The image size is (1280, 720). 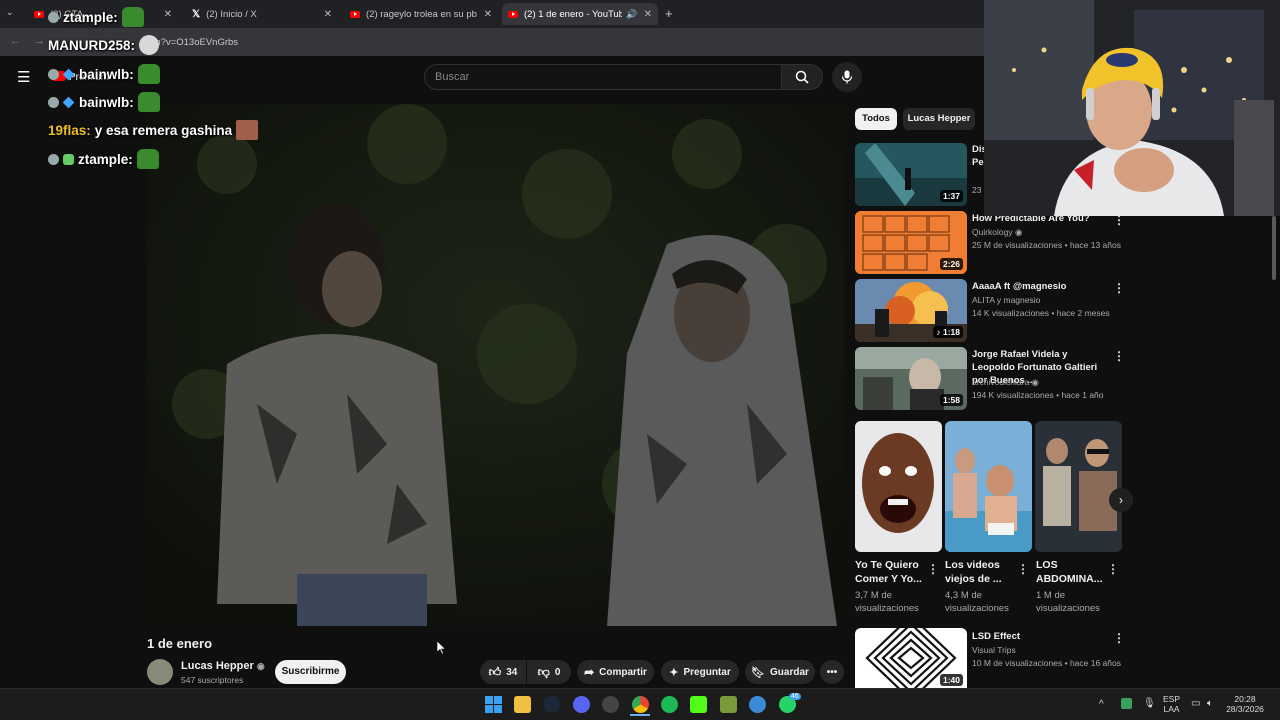 I want to click on tab-x-inicio: 𝕏 (2) Inicio / X ✕, so click(x=262, y=14).